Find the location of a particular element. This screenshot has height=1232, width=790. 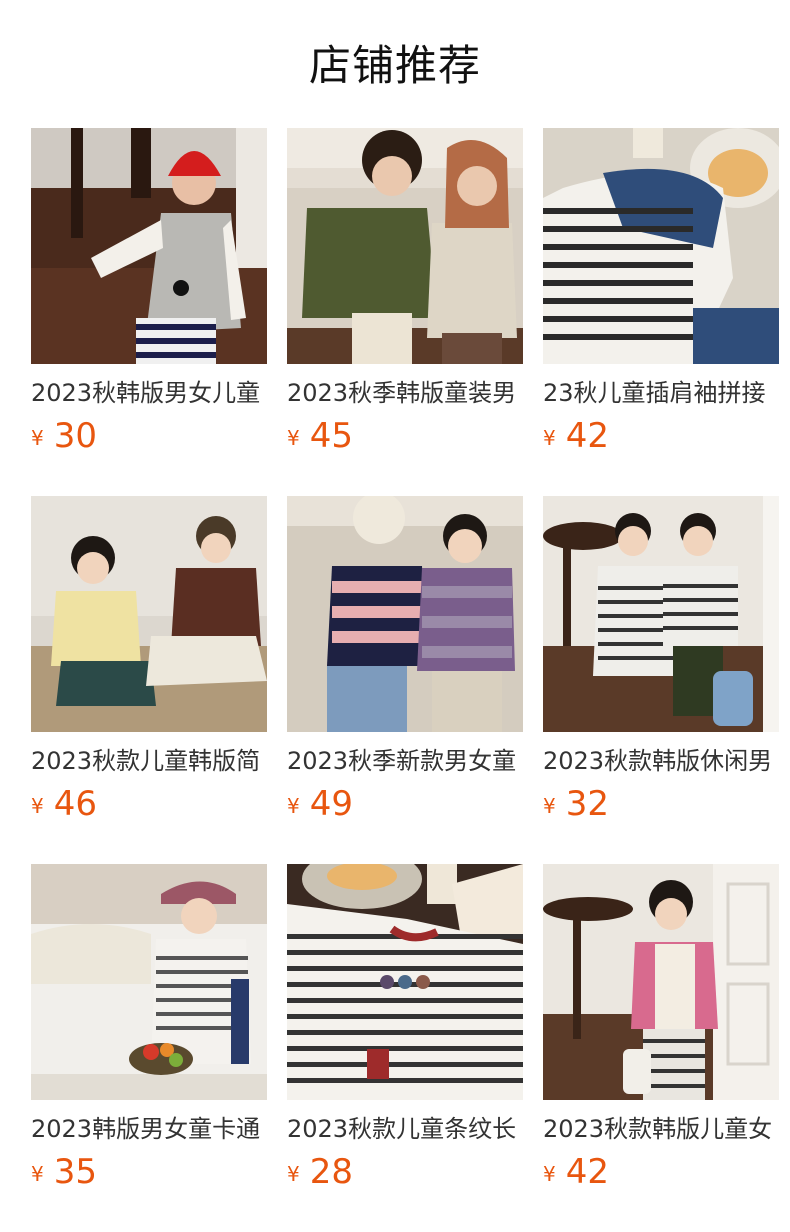

price-value: 28 is located at coordinates (331, 1172).